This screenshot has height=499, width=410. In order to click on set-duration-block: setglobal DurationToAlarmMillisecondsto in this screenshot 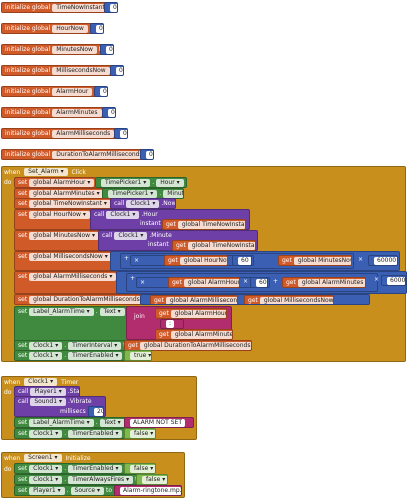, I will do `click(79, 299)`.